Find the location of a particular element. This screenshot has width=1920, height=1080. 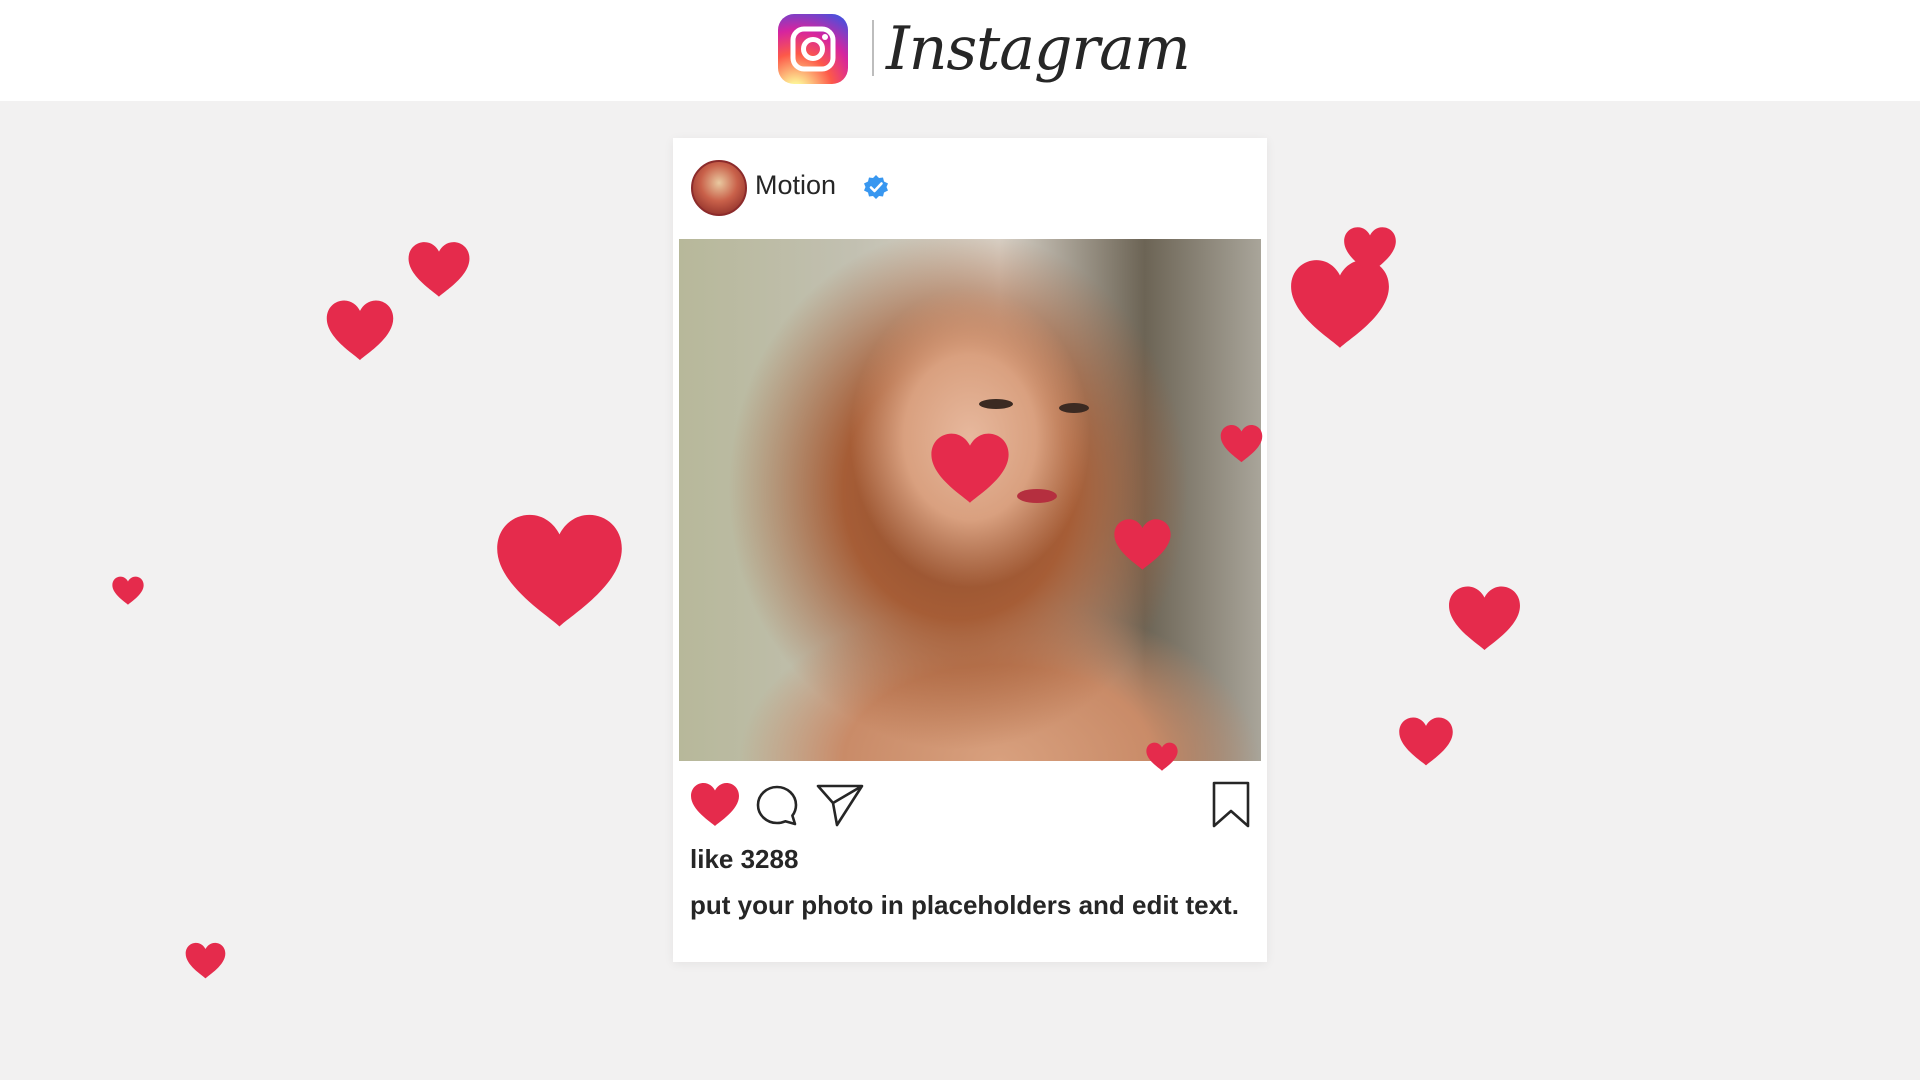

post-username: Motion is located at coordinates (795, 185).